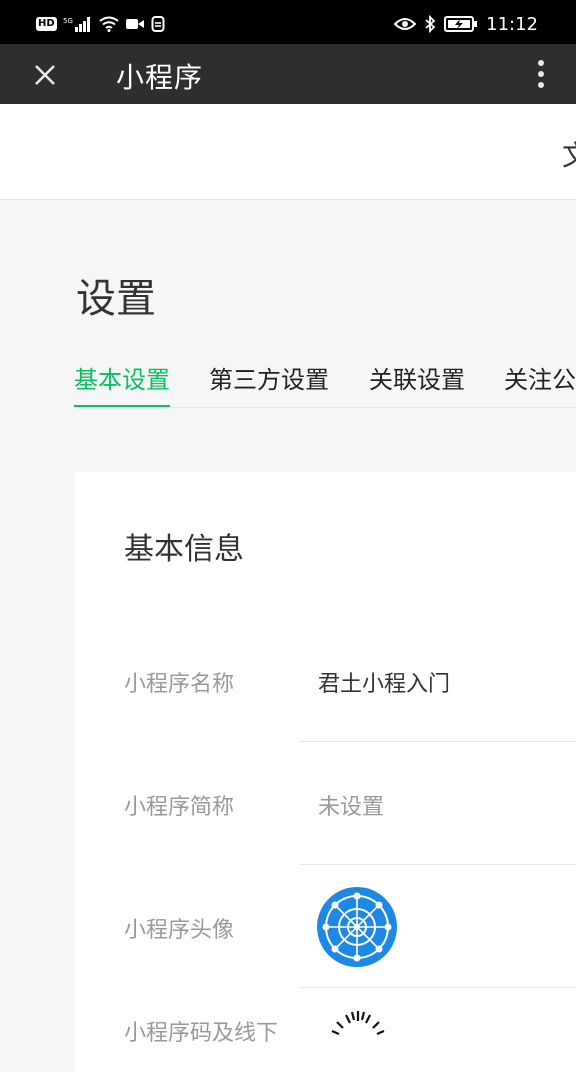 Image resolution: width=576 pixels, height=1072 pixels. I want to click on top-header-box: 文, so click(288, 152).